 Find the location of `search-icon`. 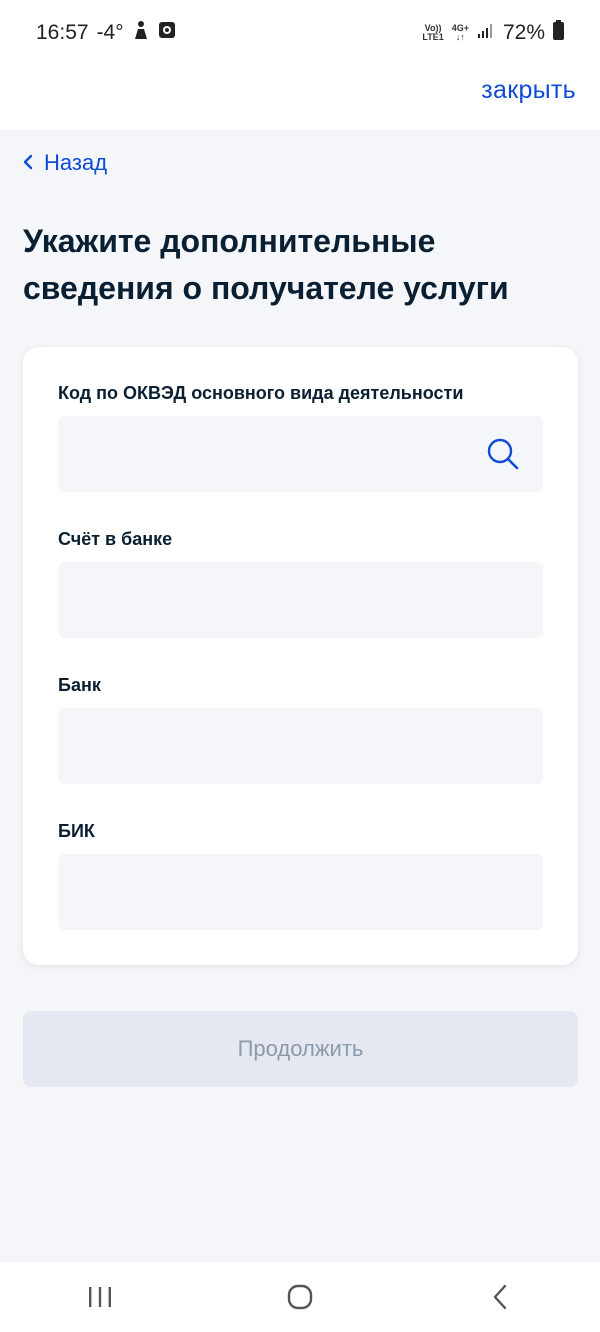

search-icon is located at coordinates (503, 454).